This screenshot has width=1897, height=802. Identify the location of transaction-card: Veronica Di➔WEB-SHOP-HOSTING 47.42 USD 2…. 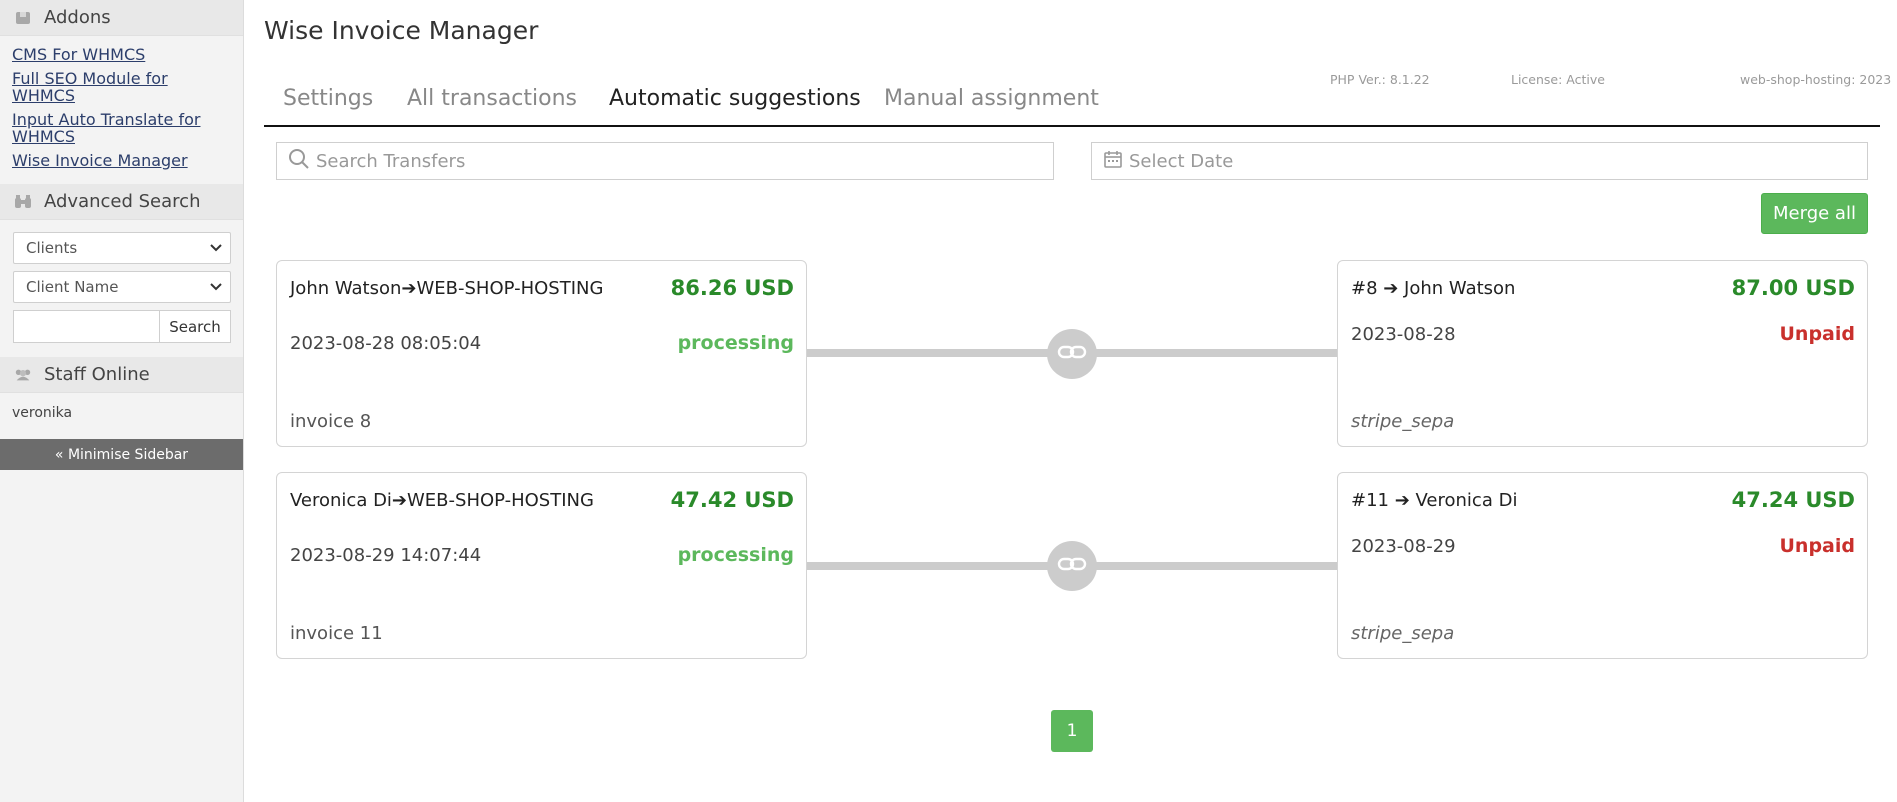
(541, 565).